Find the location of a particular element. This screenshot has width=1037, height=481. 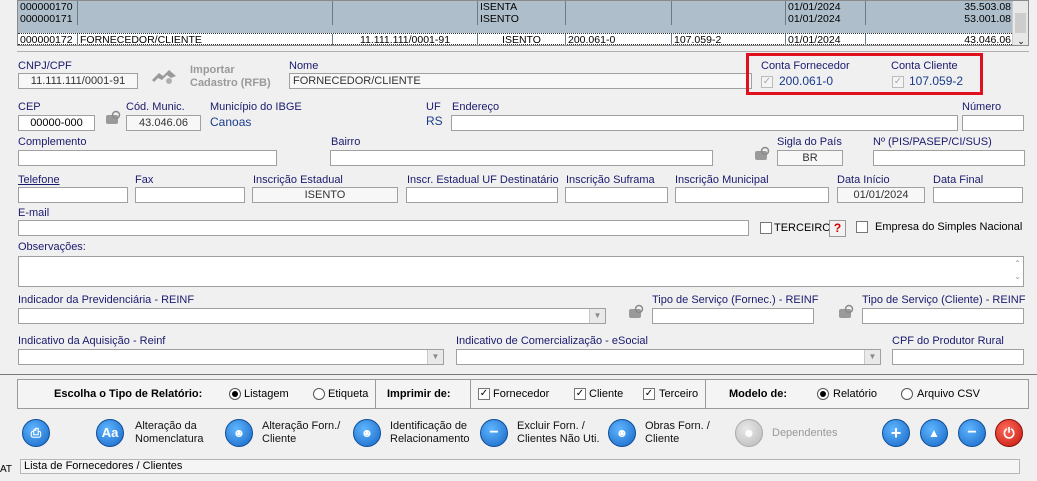

cnpj-field: 11.111.111/0001-91 is located at coordinates (78, 81).